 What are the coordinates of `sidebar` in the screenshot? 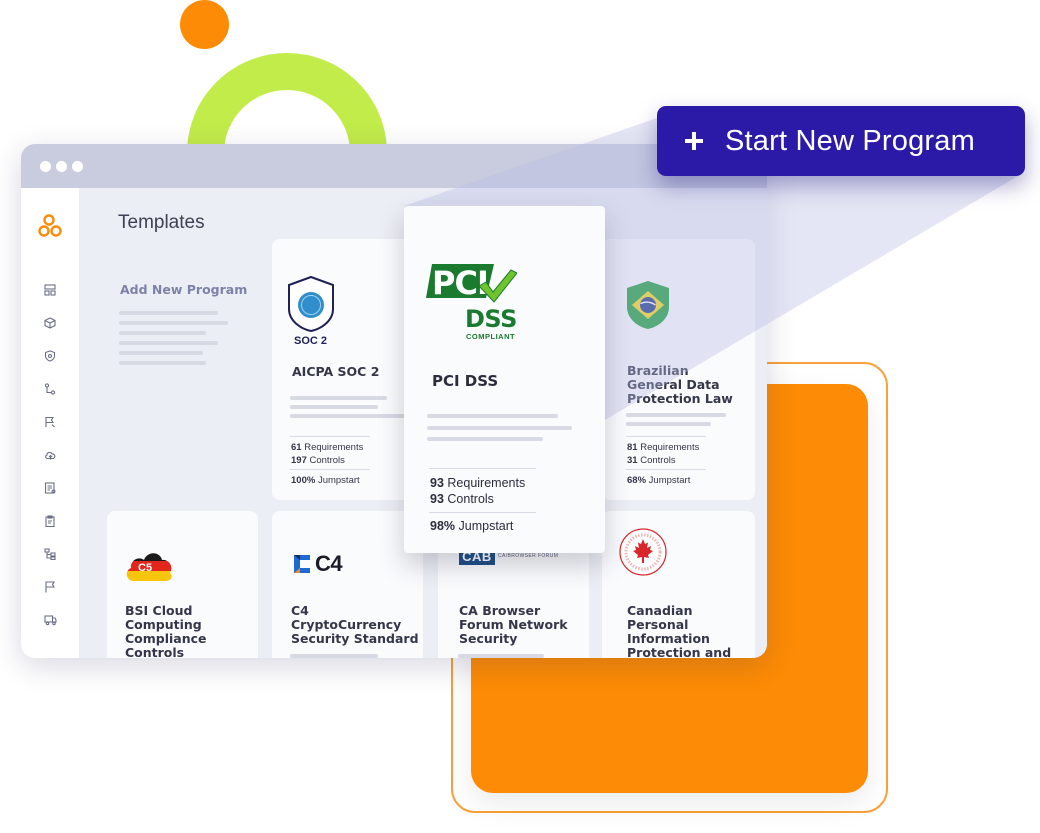 It's located at (50, 423).